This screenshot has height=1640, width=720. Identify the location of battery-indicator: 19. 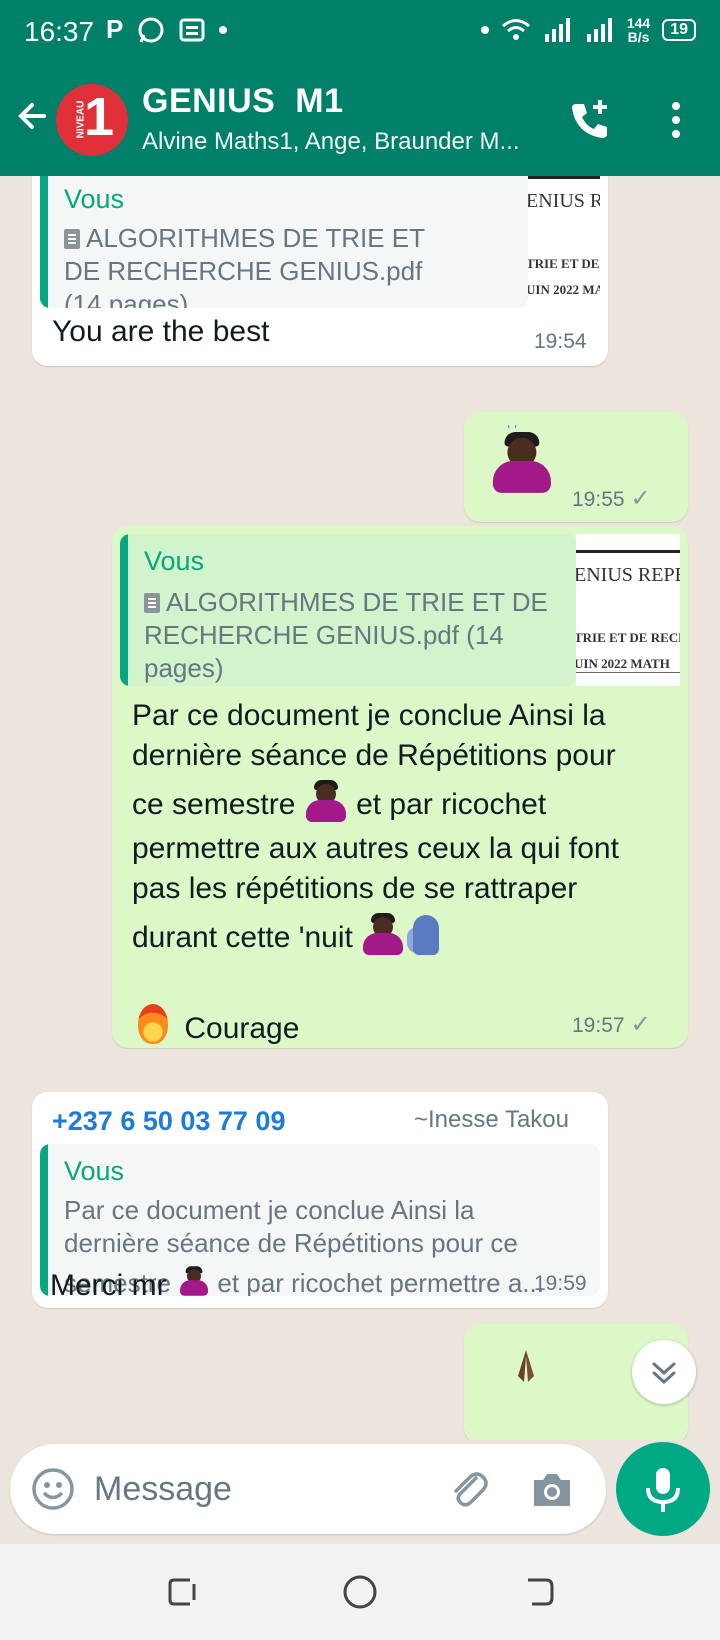
(679, 30).